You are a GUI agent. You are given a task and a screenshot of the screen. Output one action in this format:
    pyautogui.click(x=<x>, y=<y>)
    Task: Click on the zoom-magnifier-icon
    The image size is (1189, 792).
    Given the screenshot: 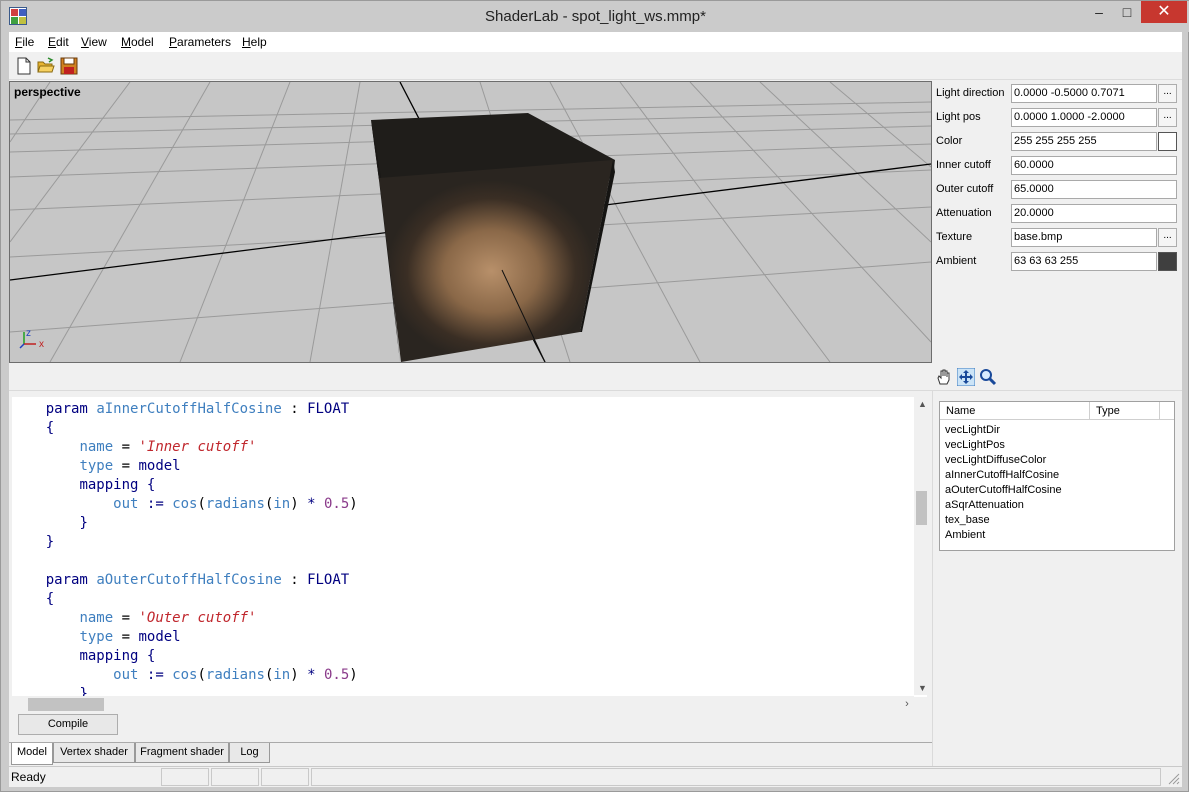 What is the action you would take?
    pyautogui.click(x=988, y=377)
    